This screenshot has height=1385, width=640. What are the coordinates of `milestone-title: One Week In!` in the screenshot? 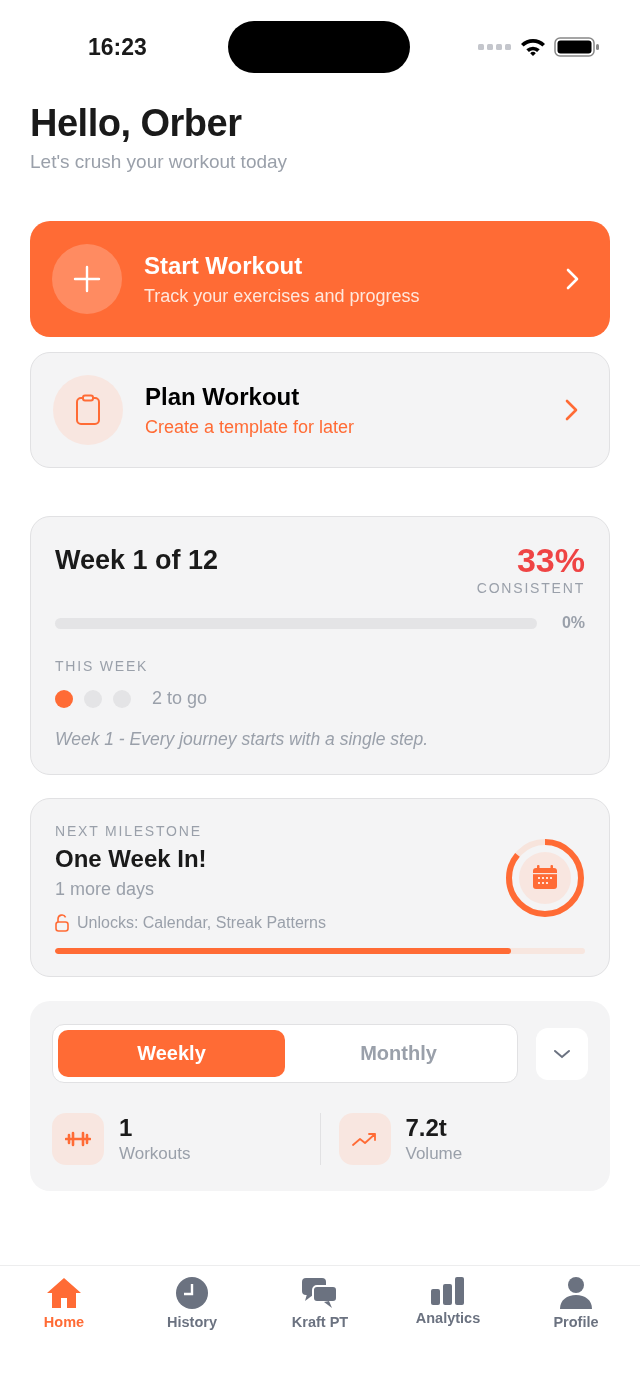 It's located at (131, 859).